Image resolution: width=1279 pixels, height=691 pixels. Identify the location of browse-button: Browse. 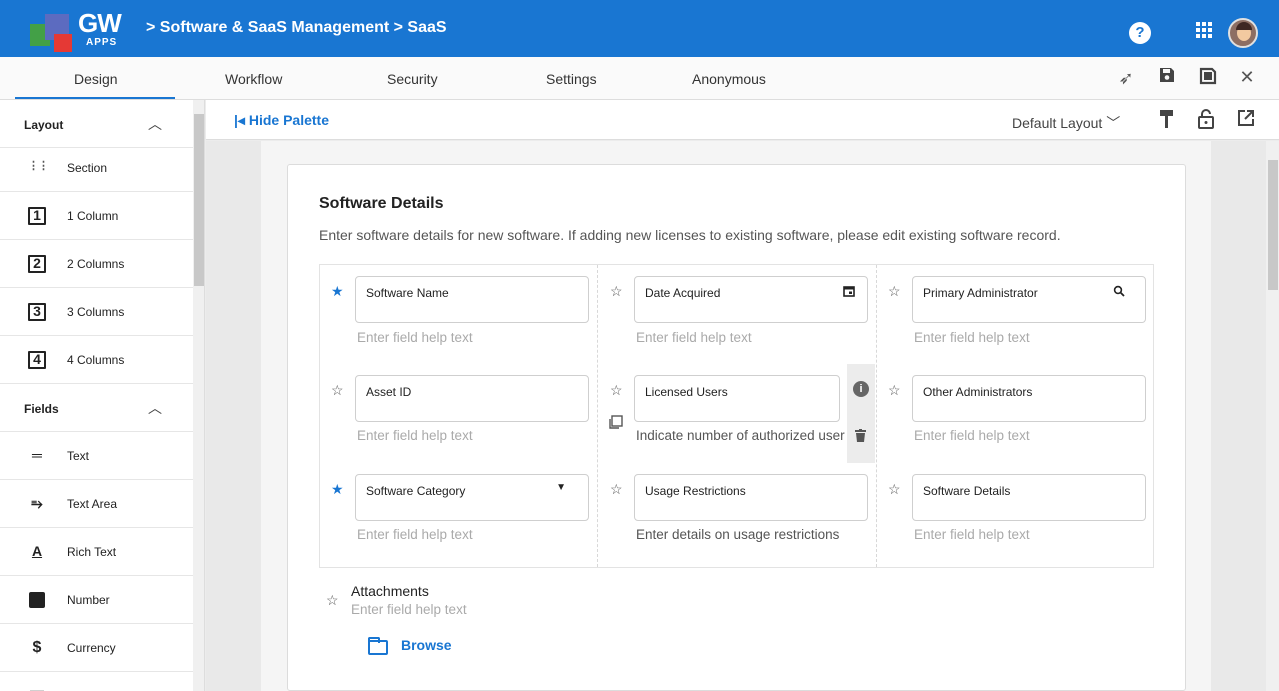
(426, 645).